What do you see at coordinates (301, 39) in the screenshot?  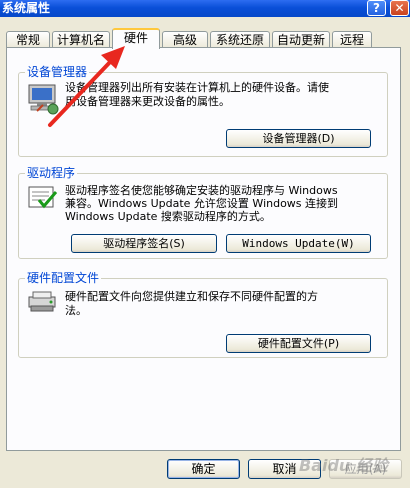 I see `tab-automatic-updates: 自动更新` at bounding box center [301, 39].